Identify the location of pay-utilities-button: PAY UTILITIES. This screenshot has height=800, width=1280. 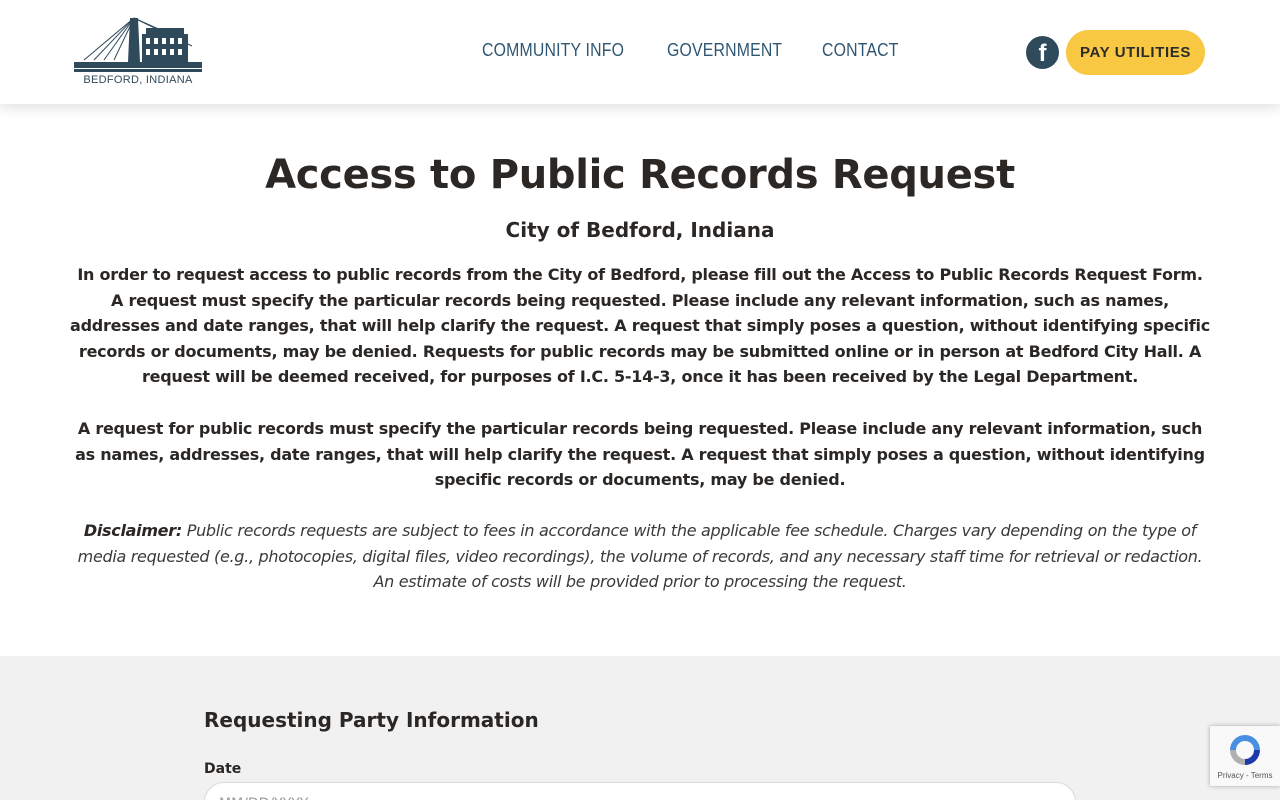
(1135, 52).